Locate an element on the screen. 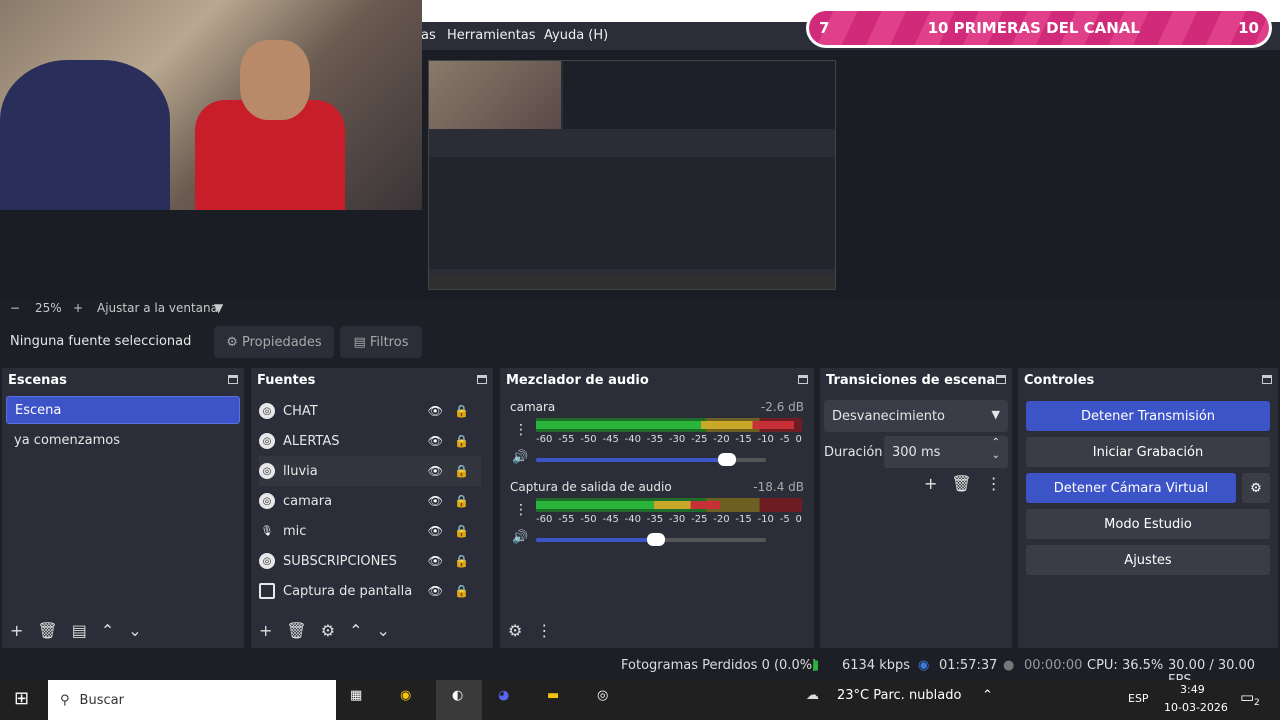 This screenshot has width=1280, height=720. source-item-camara: ◎ camara 👁 🔒 is located at coordinates (370, 501).